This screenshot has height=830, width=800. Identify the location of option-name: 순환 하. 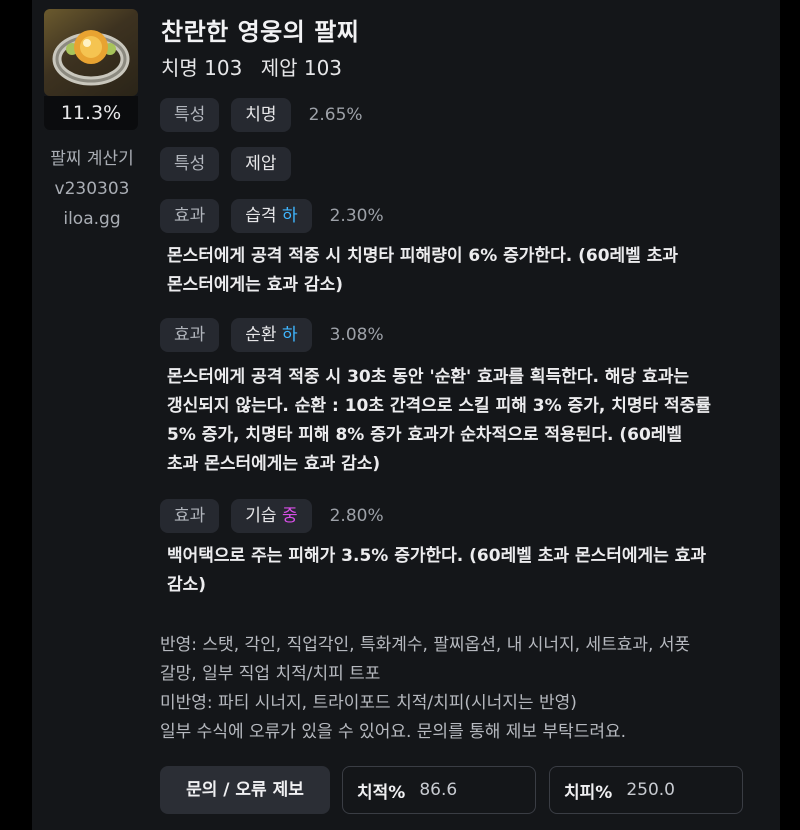
(271, 335).